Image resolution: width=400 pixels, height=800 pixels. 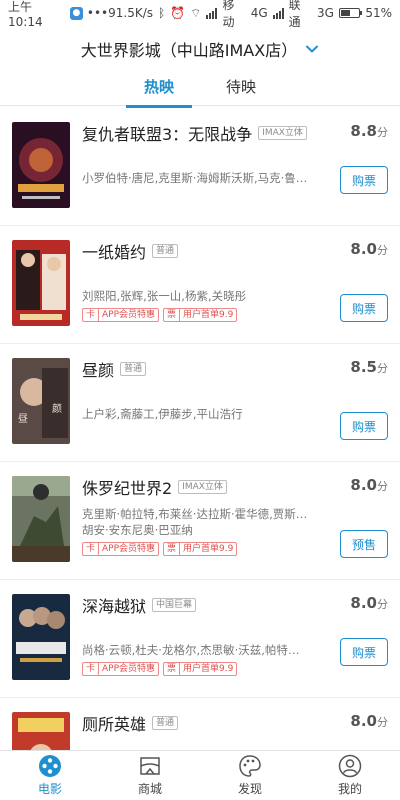 I want to click on movie-cast: 刘熙阳,张辉,张一山,杨紫,关晓彤, so click(x=164, y=296).